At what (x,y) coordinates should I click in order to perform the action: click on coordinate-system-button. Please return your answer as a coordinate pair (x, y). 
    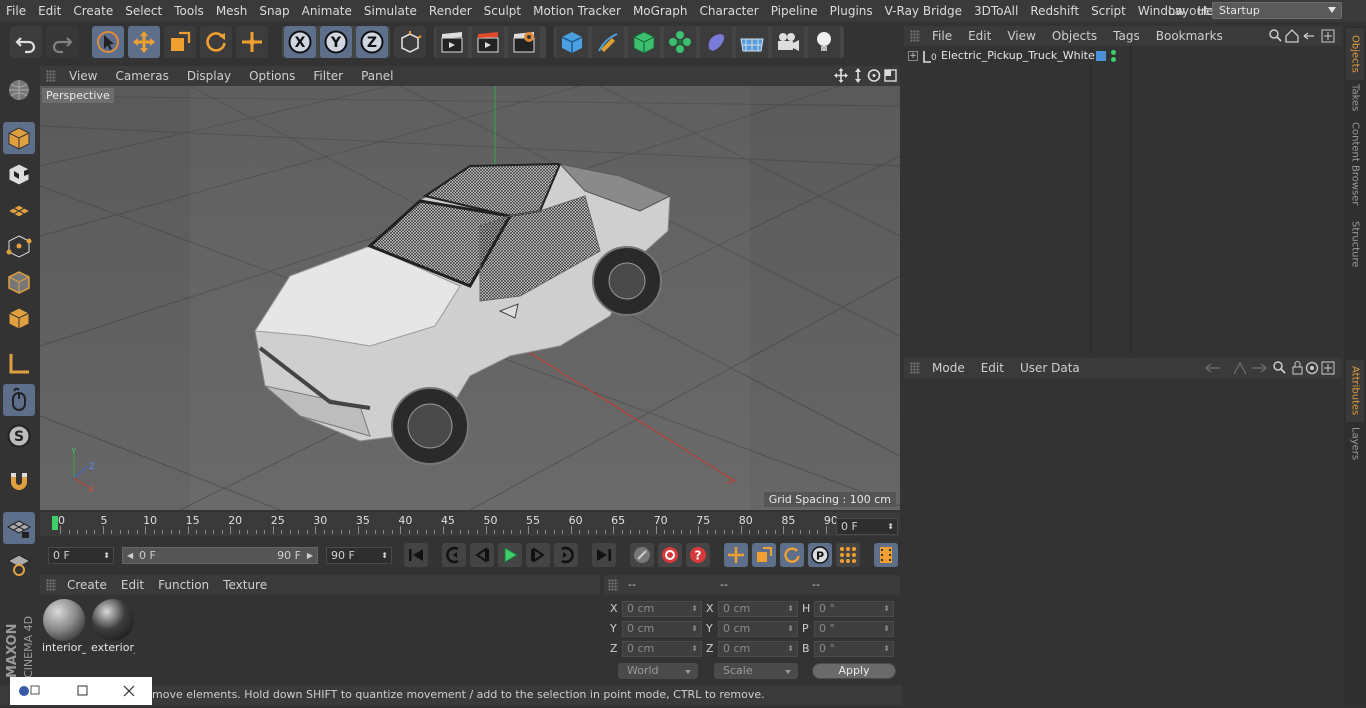
    Looking at the image, I should click on (410, 42).